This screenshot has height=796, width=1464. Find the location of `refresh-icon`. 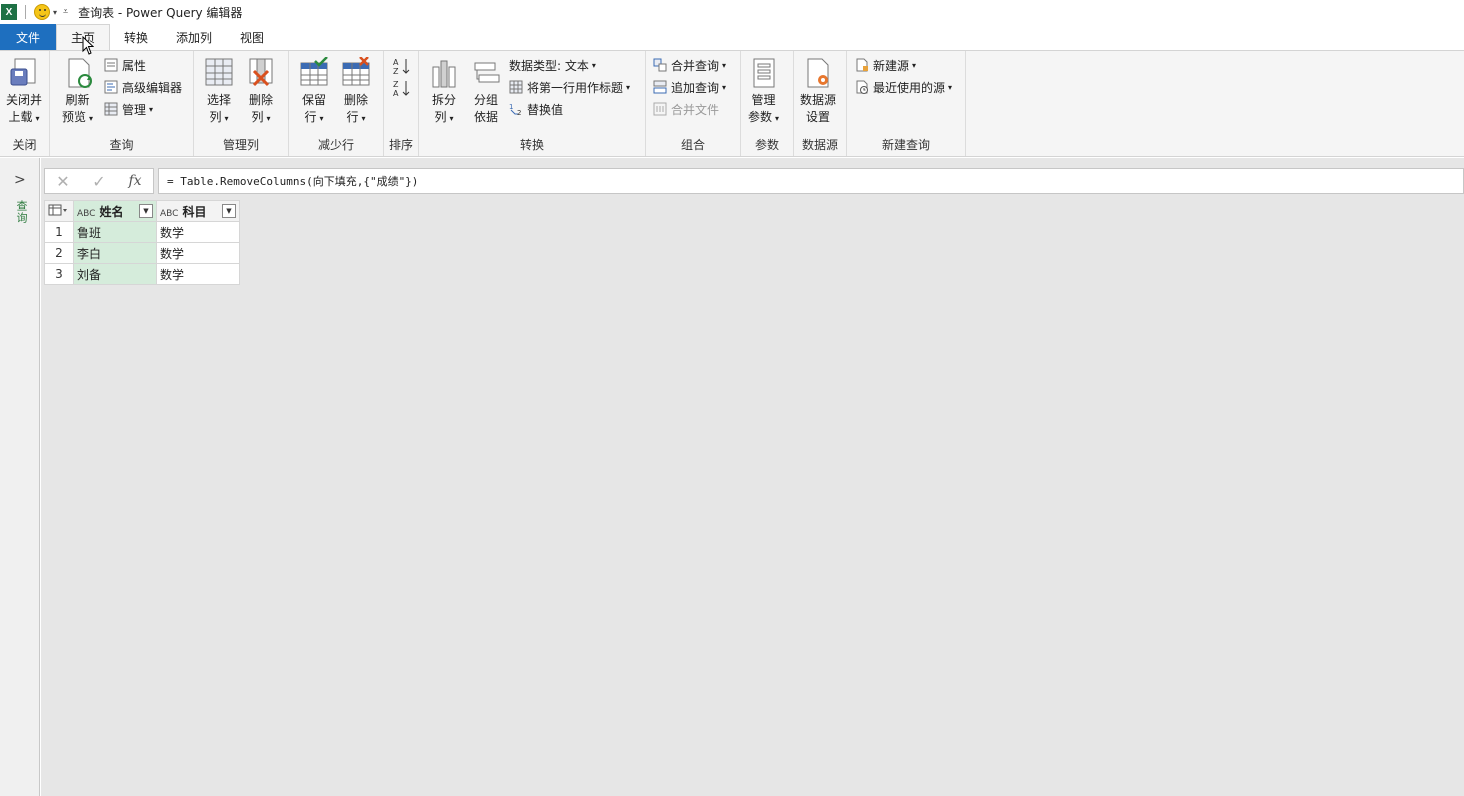

refresh-icon is located at coordinates (80, 73).